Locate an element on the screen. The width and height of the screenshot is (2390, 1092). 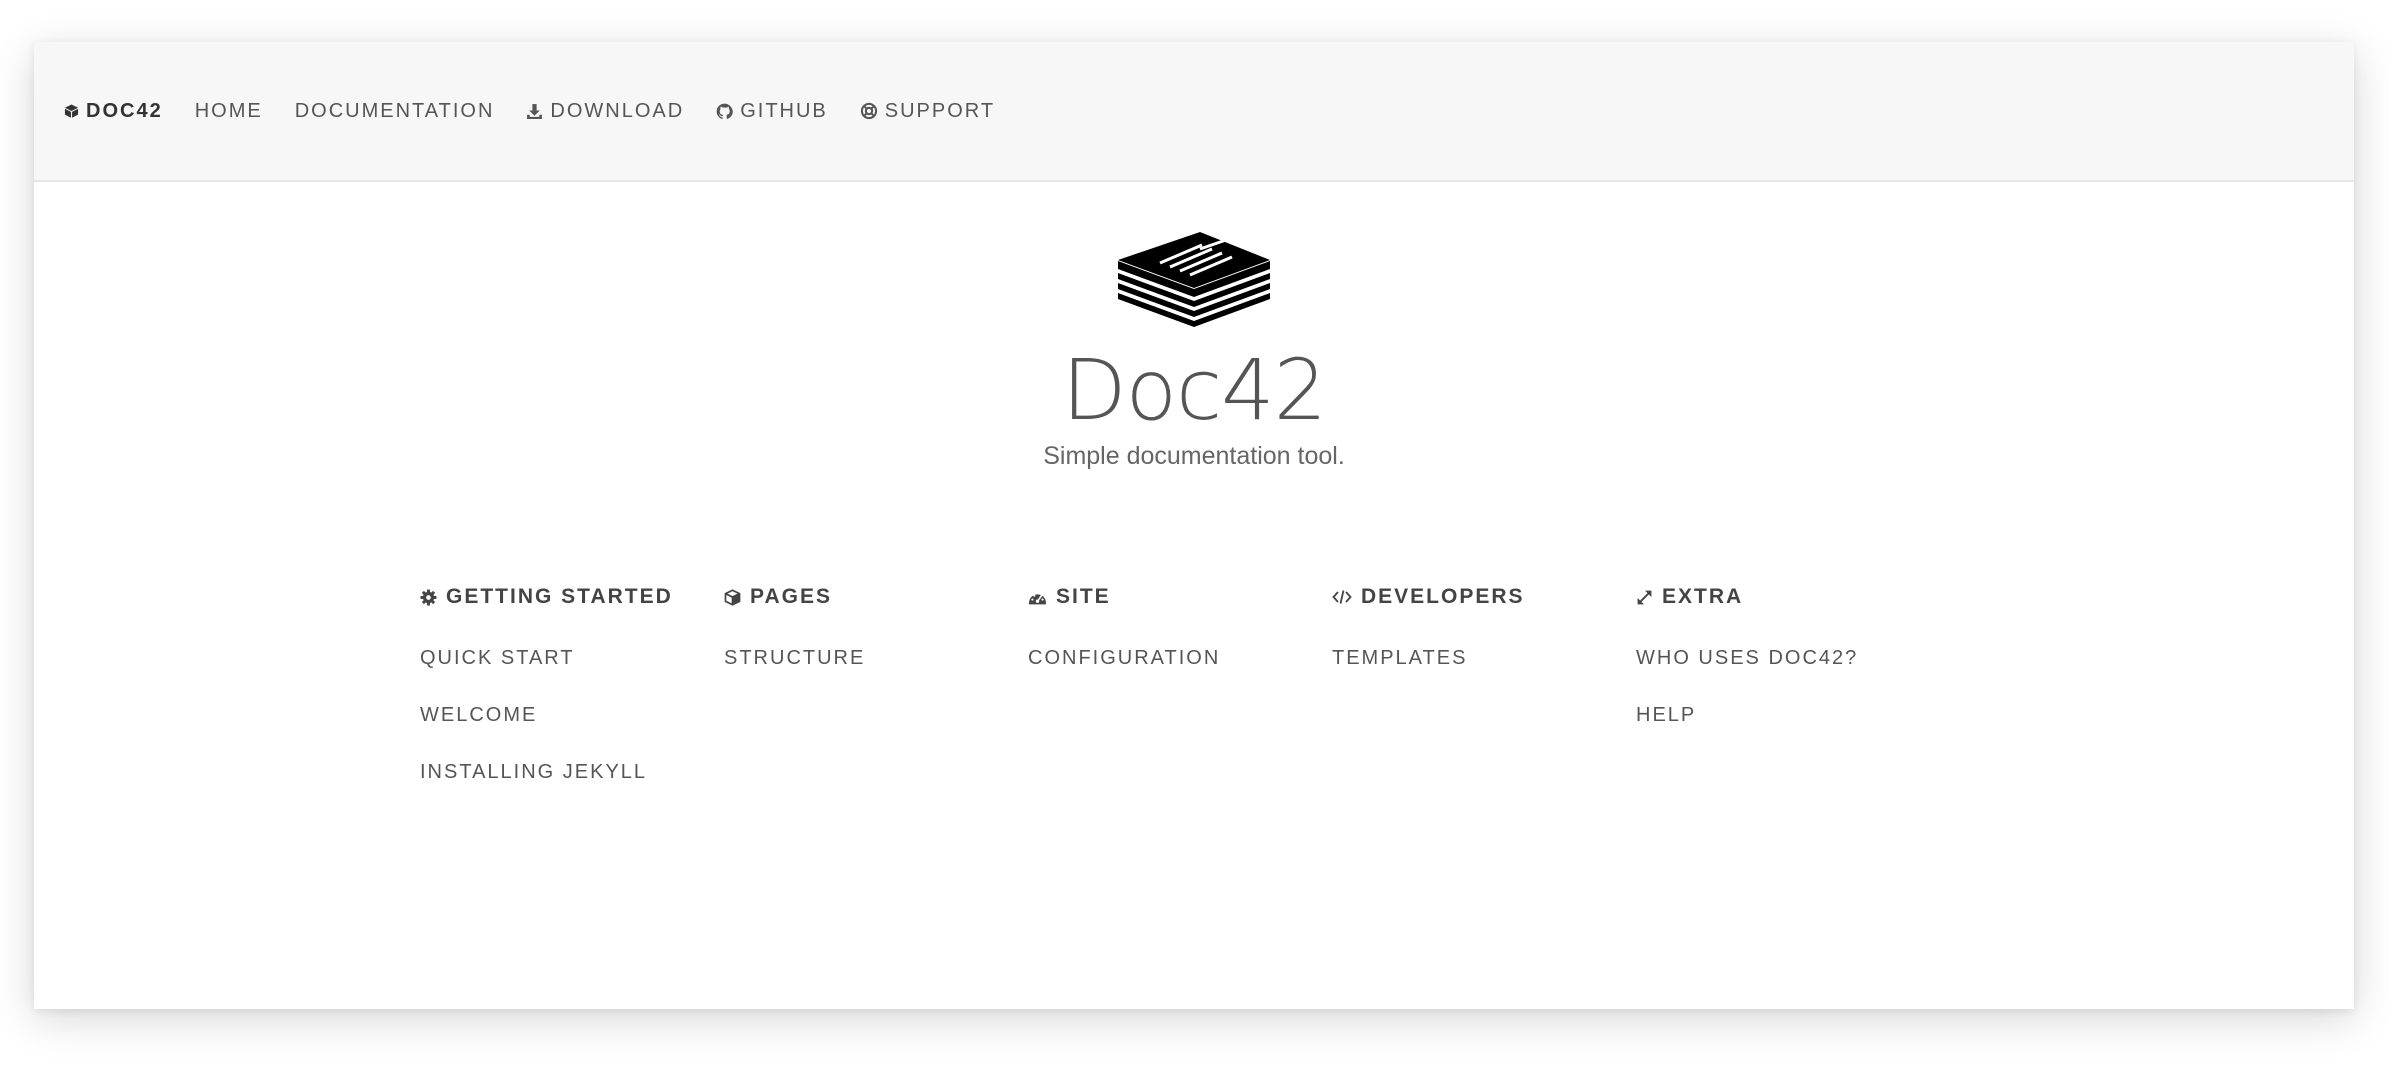
section-links: QUICK START WELCOME INSTALLING JEKYLL is located at coordinates (572, 729).